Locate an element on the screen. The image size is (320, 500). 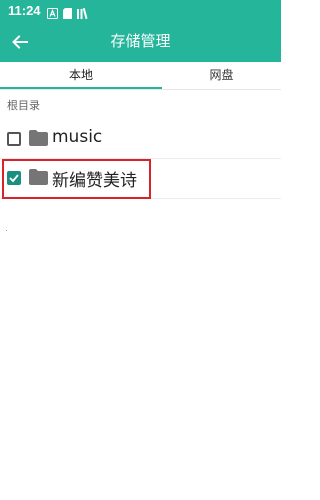
status-time: 11:24 is located at coordinates (24, 10).